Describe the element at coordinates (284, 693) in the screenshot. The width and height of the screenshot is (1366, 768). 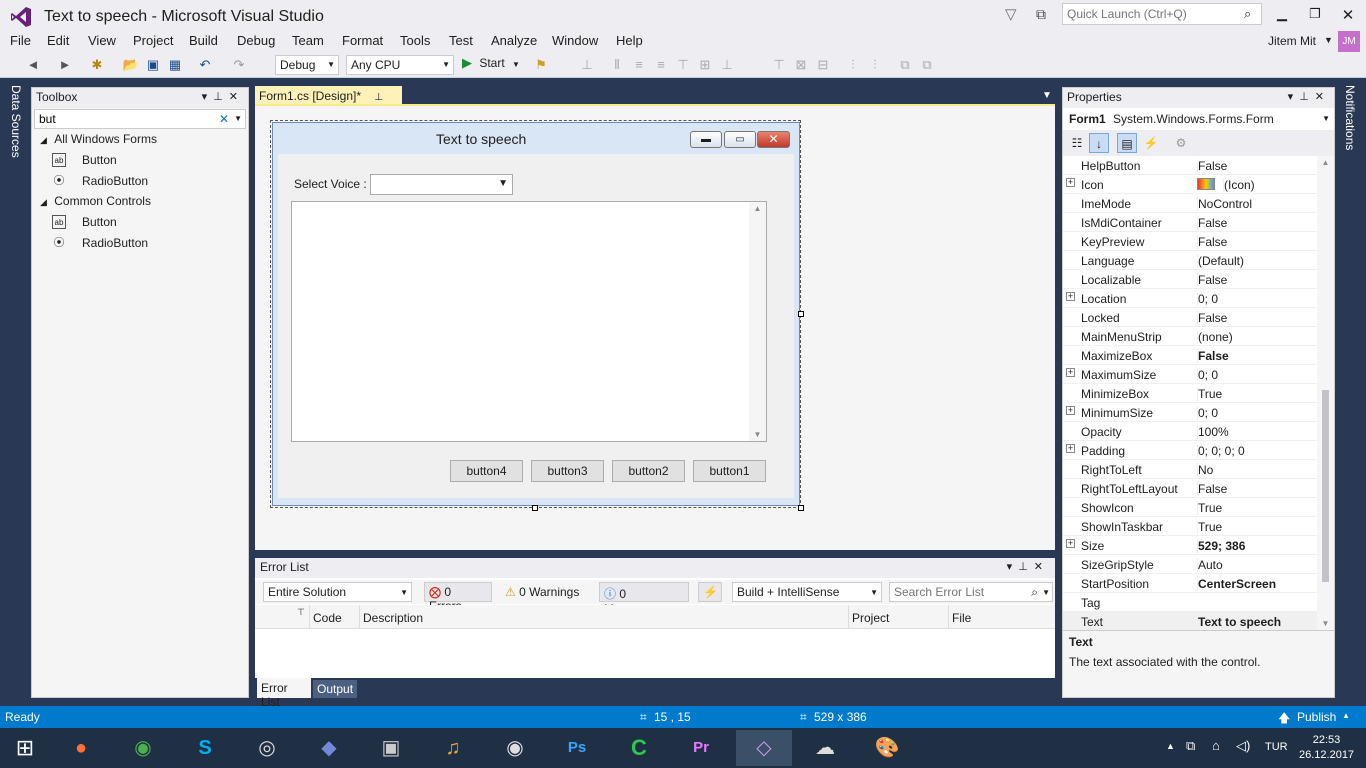
I see `tab-error-list: Error List` at that location.